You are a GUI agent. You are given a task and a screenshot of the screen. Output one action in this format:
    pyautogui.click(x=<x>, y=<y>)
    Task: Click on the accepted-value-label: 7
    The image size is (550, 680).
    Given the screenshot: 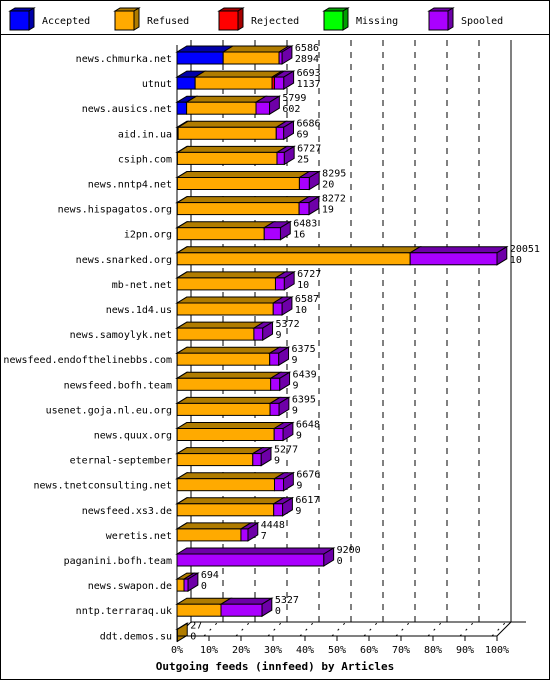 What is the action you would take?
    pyautogui.click(x=264, y=536)
    